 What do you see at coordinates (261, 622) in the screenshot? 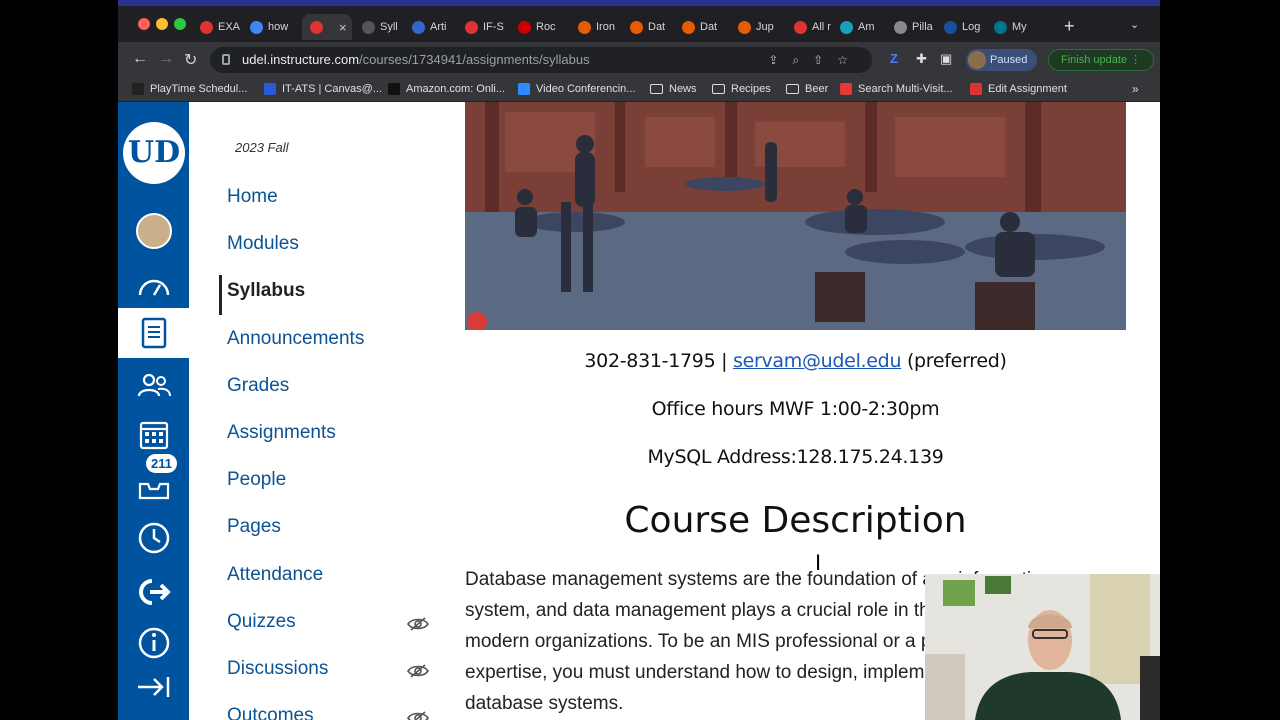
I see `course-nav-quizzes: Quizzes` at bounding box center [261, 622].